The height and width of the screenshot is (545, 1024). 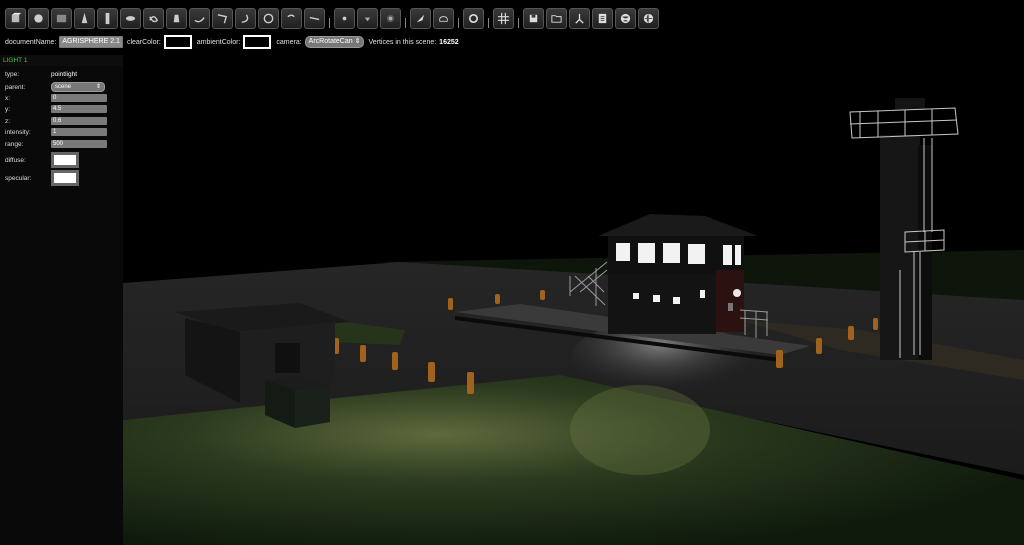 What do you see at coordinates (15, 160) in the screenshot?
I see `diffuse-label: diffuse:` at bounding box center [15, 160].